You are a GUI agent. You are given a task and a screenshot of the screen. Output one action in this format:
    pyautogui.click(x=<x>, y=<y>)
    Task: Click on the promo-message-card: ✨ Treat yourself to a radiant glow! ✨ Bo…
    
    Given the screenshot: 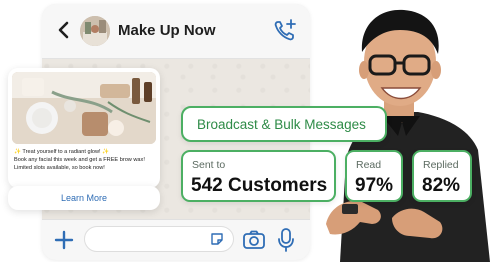 What is the action you would take?
    pyautogui.click(x=84, y=128)
    